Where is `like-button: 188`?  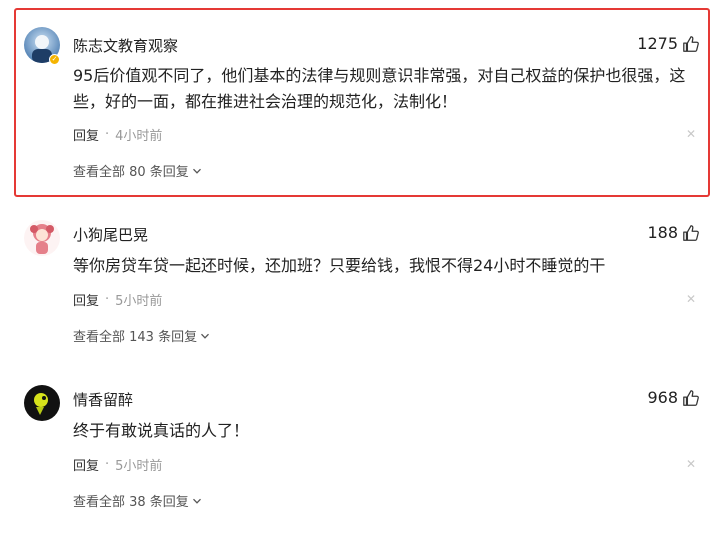 like-button: 188 is located at coordinates (673, 232).